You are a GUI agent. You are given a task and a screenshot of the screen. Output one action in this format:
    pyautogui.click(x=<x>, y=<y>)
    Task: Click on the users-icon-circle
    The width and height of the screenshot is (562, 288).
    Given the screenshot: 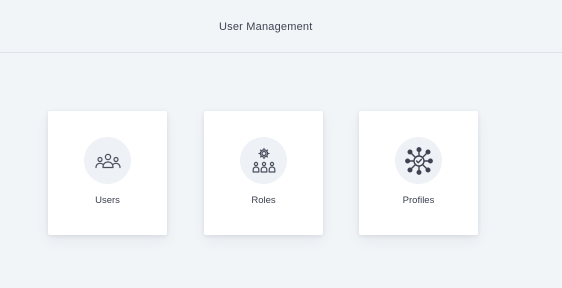 What is the action you would take?
    pyautogui.click(x=107, y=160)
    